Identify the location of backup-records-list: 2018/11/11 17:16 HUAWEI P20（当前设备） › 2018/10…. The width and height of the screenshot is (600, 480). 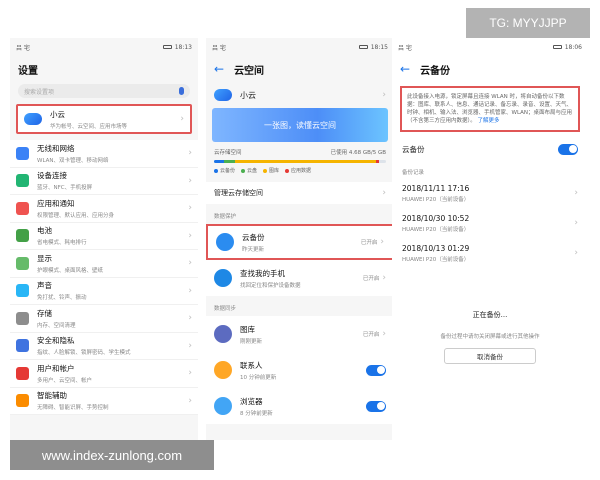
(490, 223).